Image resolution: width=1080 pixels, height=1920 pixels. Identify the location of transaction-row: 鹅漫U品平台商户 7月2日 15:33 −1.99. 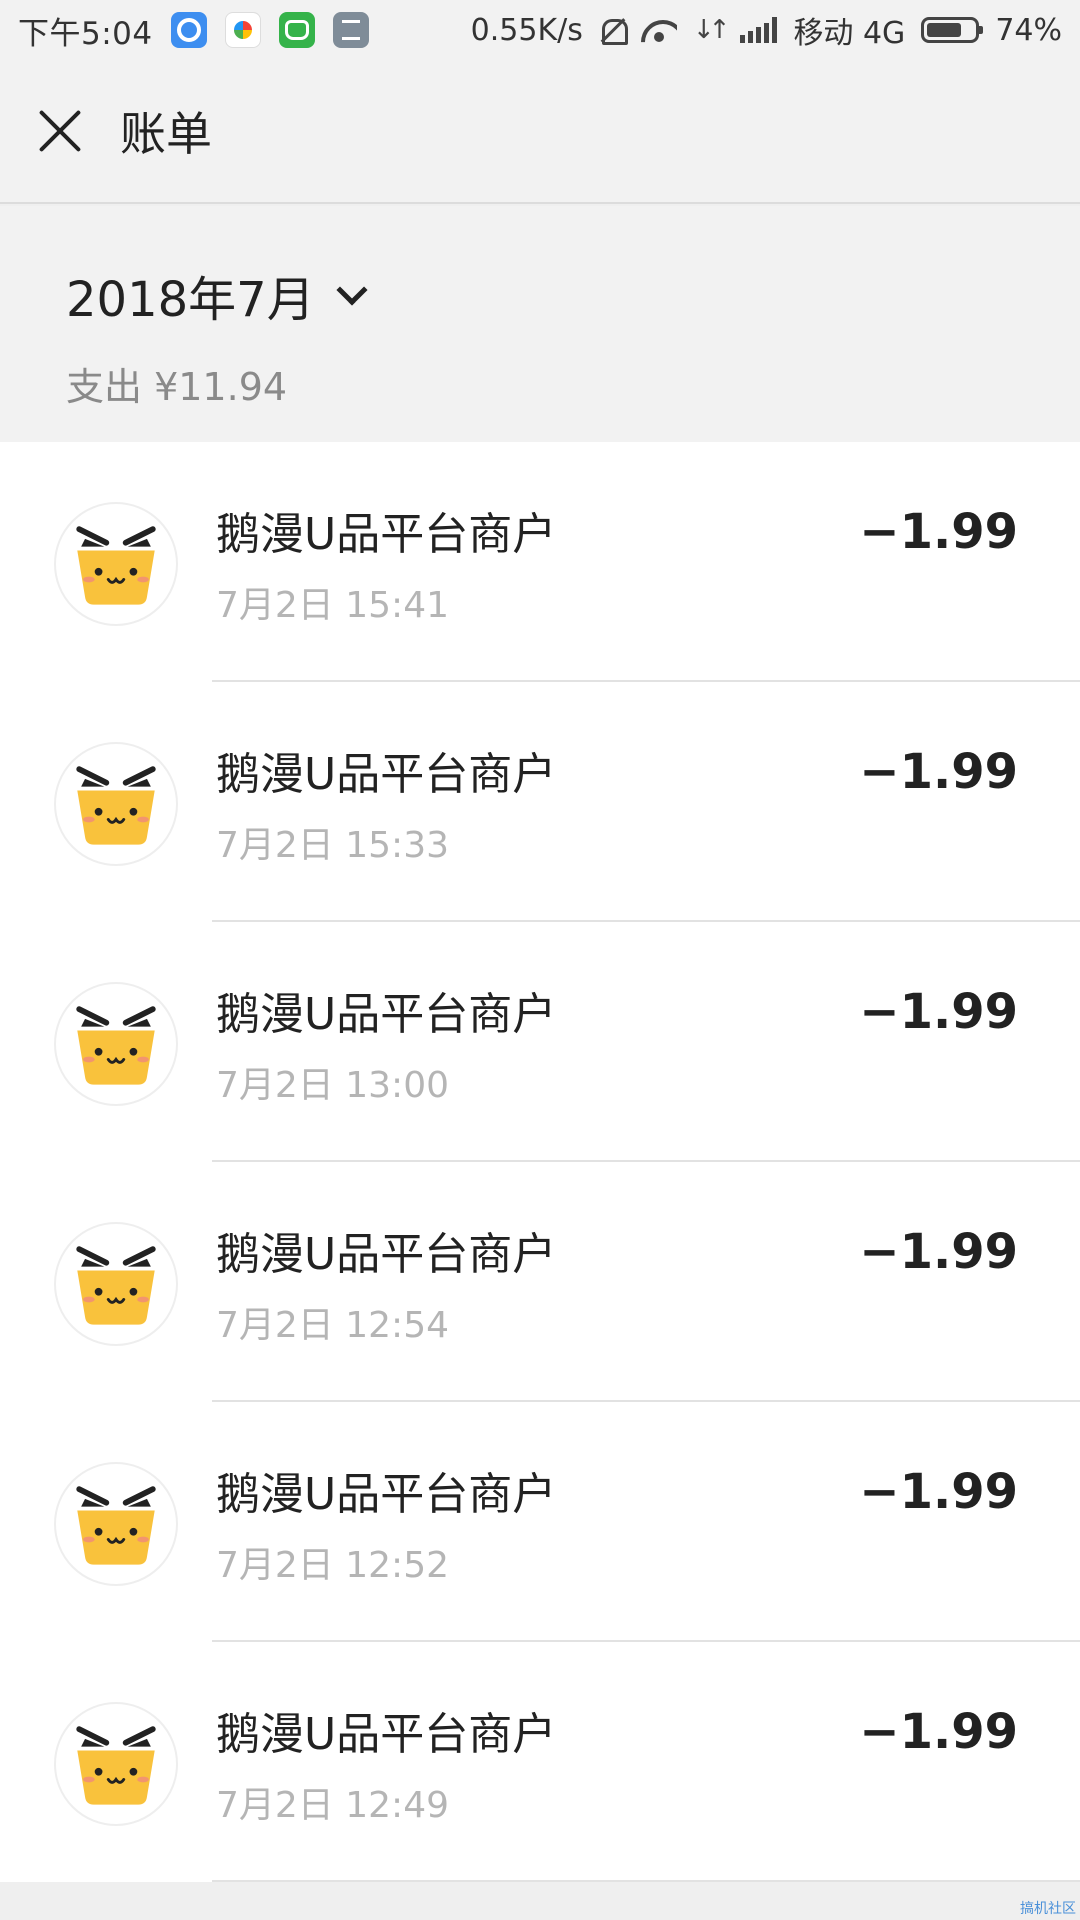
(540, 802).